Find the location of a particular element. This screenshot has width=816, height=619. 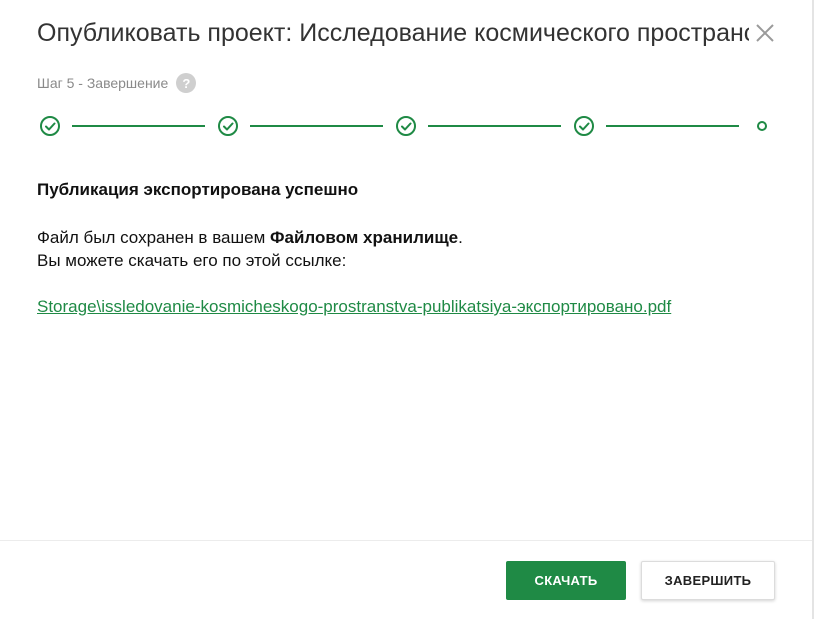

step-indicator: Шаг 5 - Завершение ? is located at coordinates (117, 83).